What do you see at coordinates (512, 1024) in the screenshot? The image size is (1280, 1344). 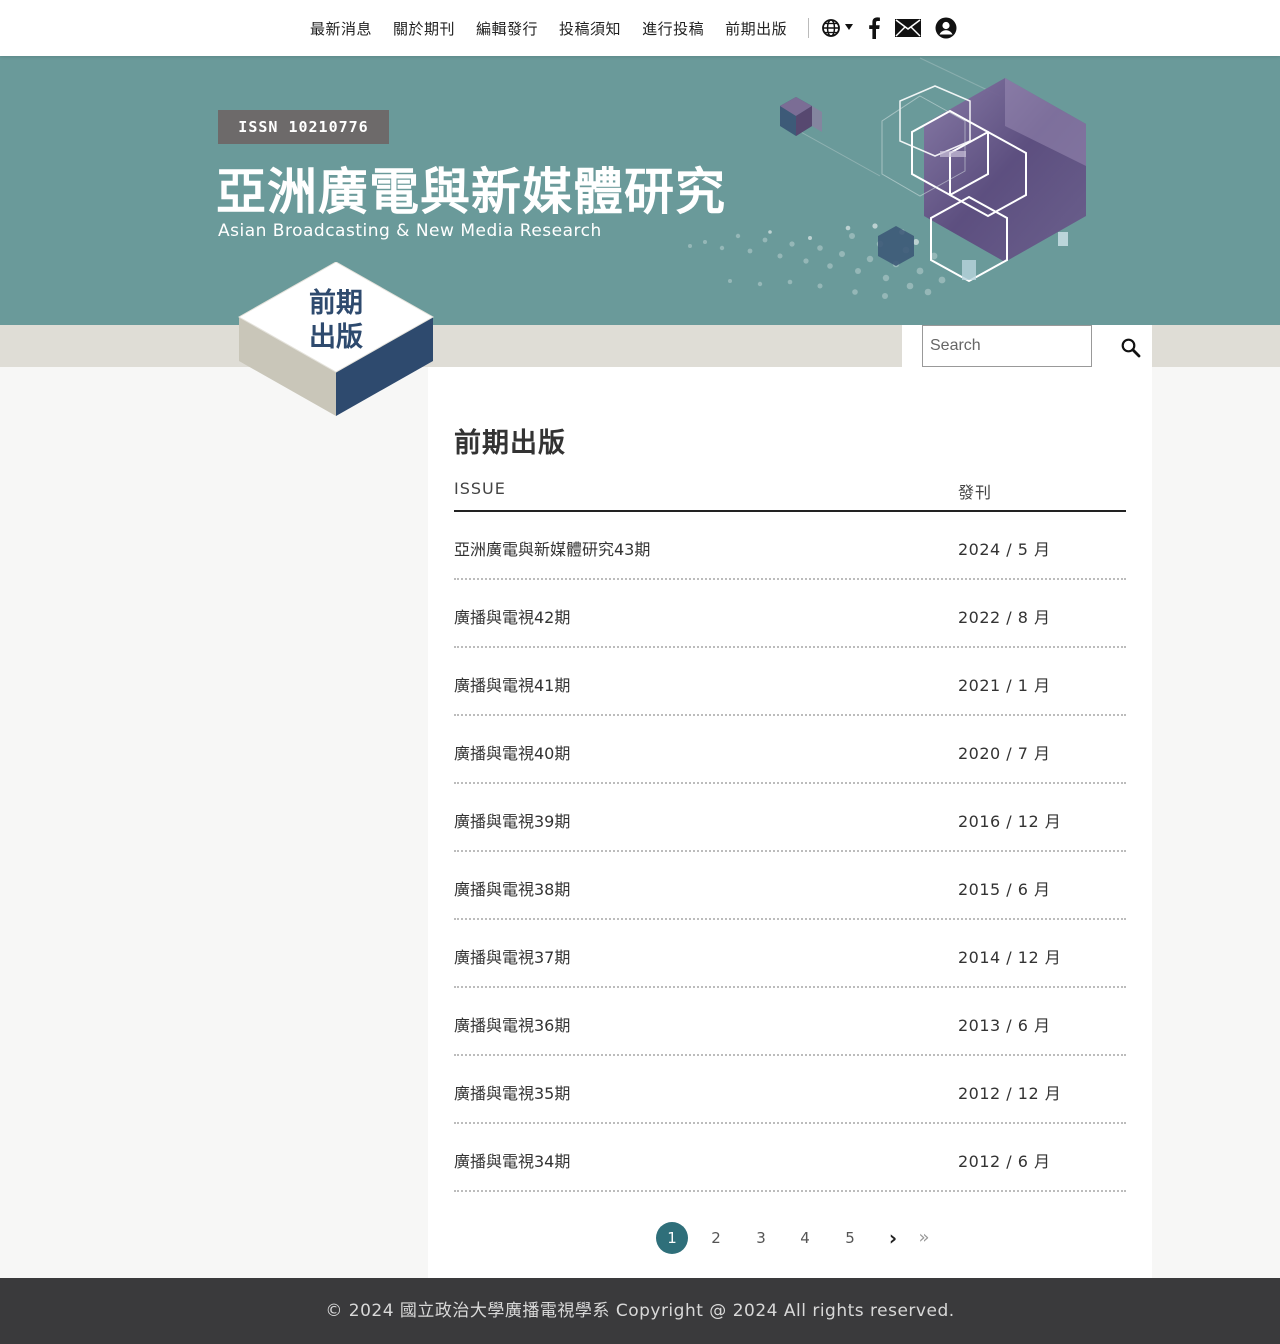 I see `issue-title: 廣播與電視36期` at bounding box center [512, 1024].